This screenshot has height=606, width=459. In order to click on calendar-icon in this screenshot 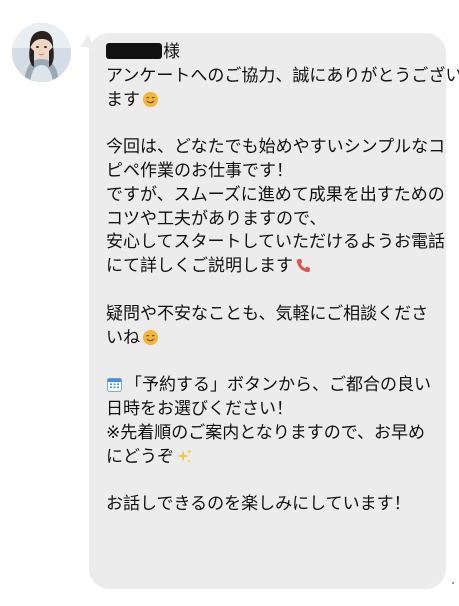, I will do `click(114, 384)`.